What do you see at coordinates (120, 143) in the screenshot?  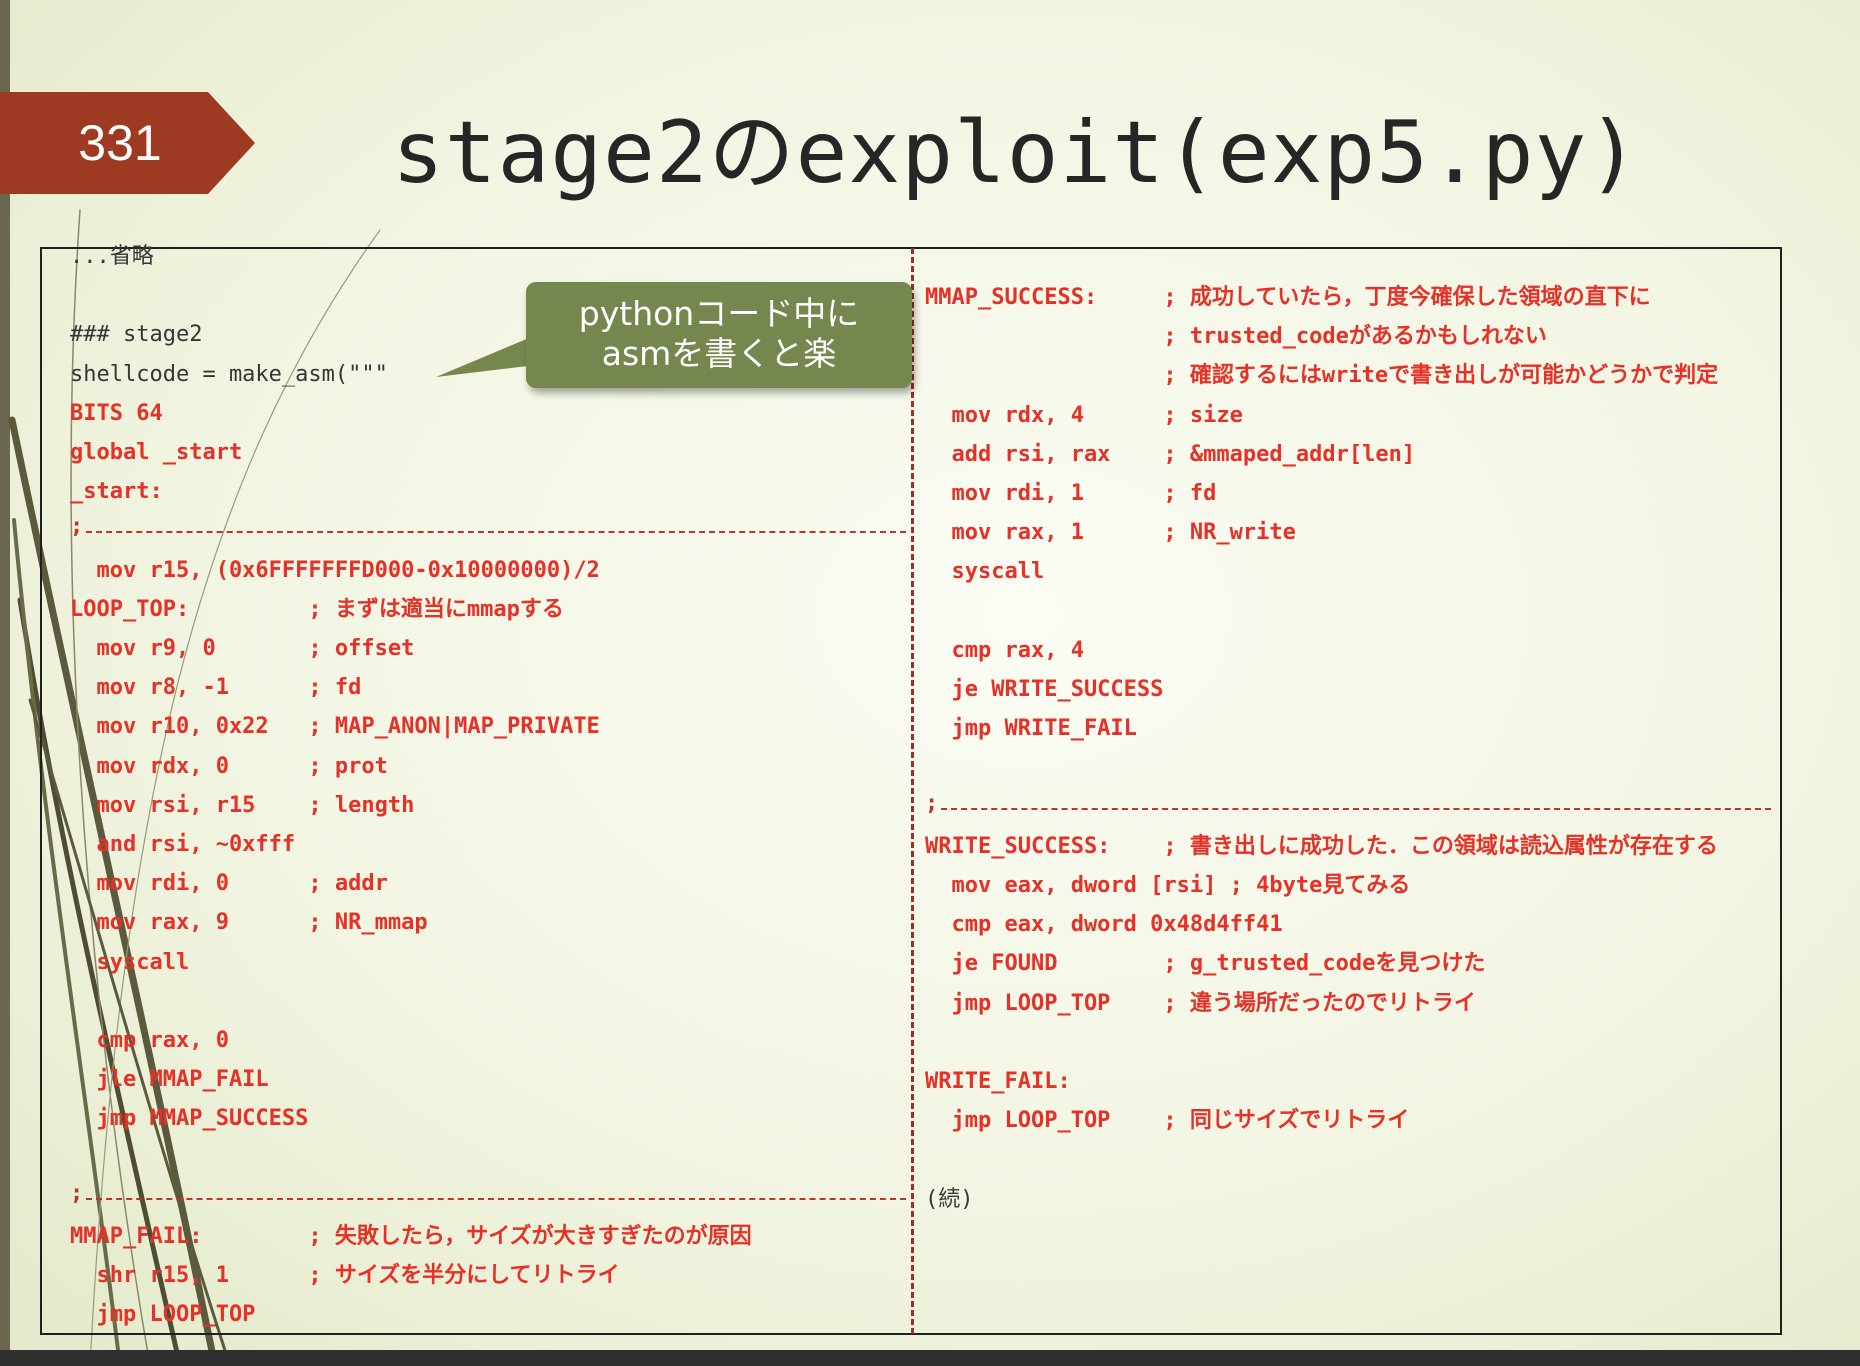 I see `slide-number: 331` at bounding box center [120, 143].